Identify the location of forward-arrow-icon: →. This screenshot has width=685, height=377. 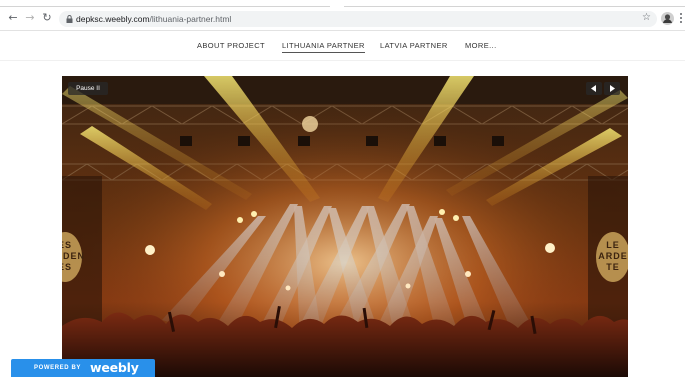
(30, 18).